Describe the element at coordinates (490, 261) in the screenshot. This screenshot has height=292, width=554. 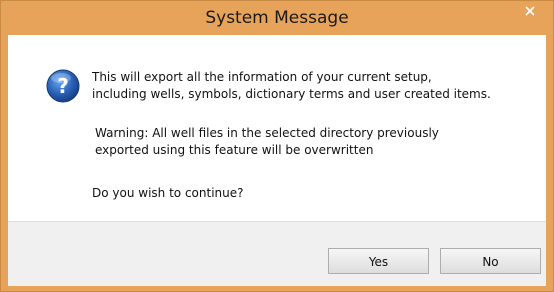
I see `no-button: No` at that location.